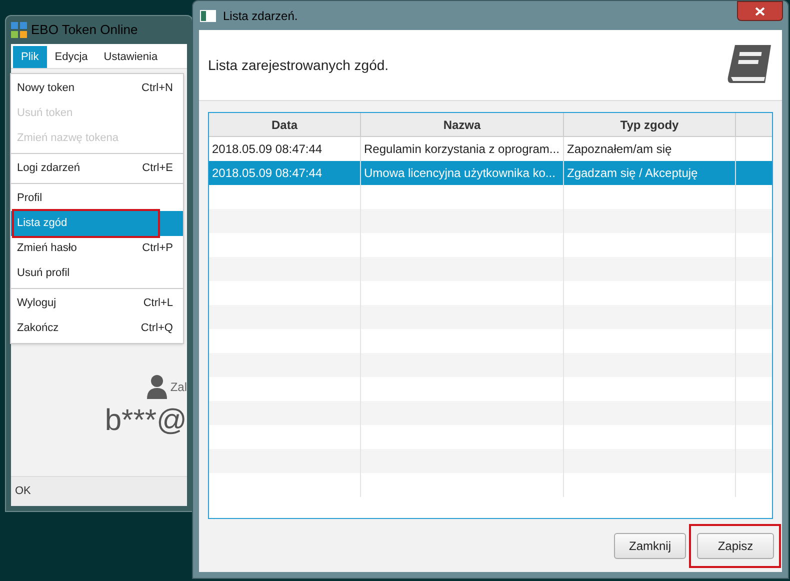 This screenshot has width=790, height=581. Describe the element at coordinates (23, 492) in the screenshot. I see `status-text: OK` at that location.